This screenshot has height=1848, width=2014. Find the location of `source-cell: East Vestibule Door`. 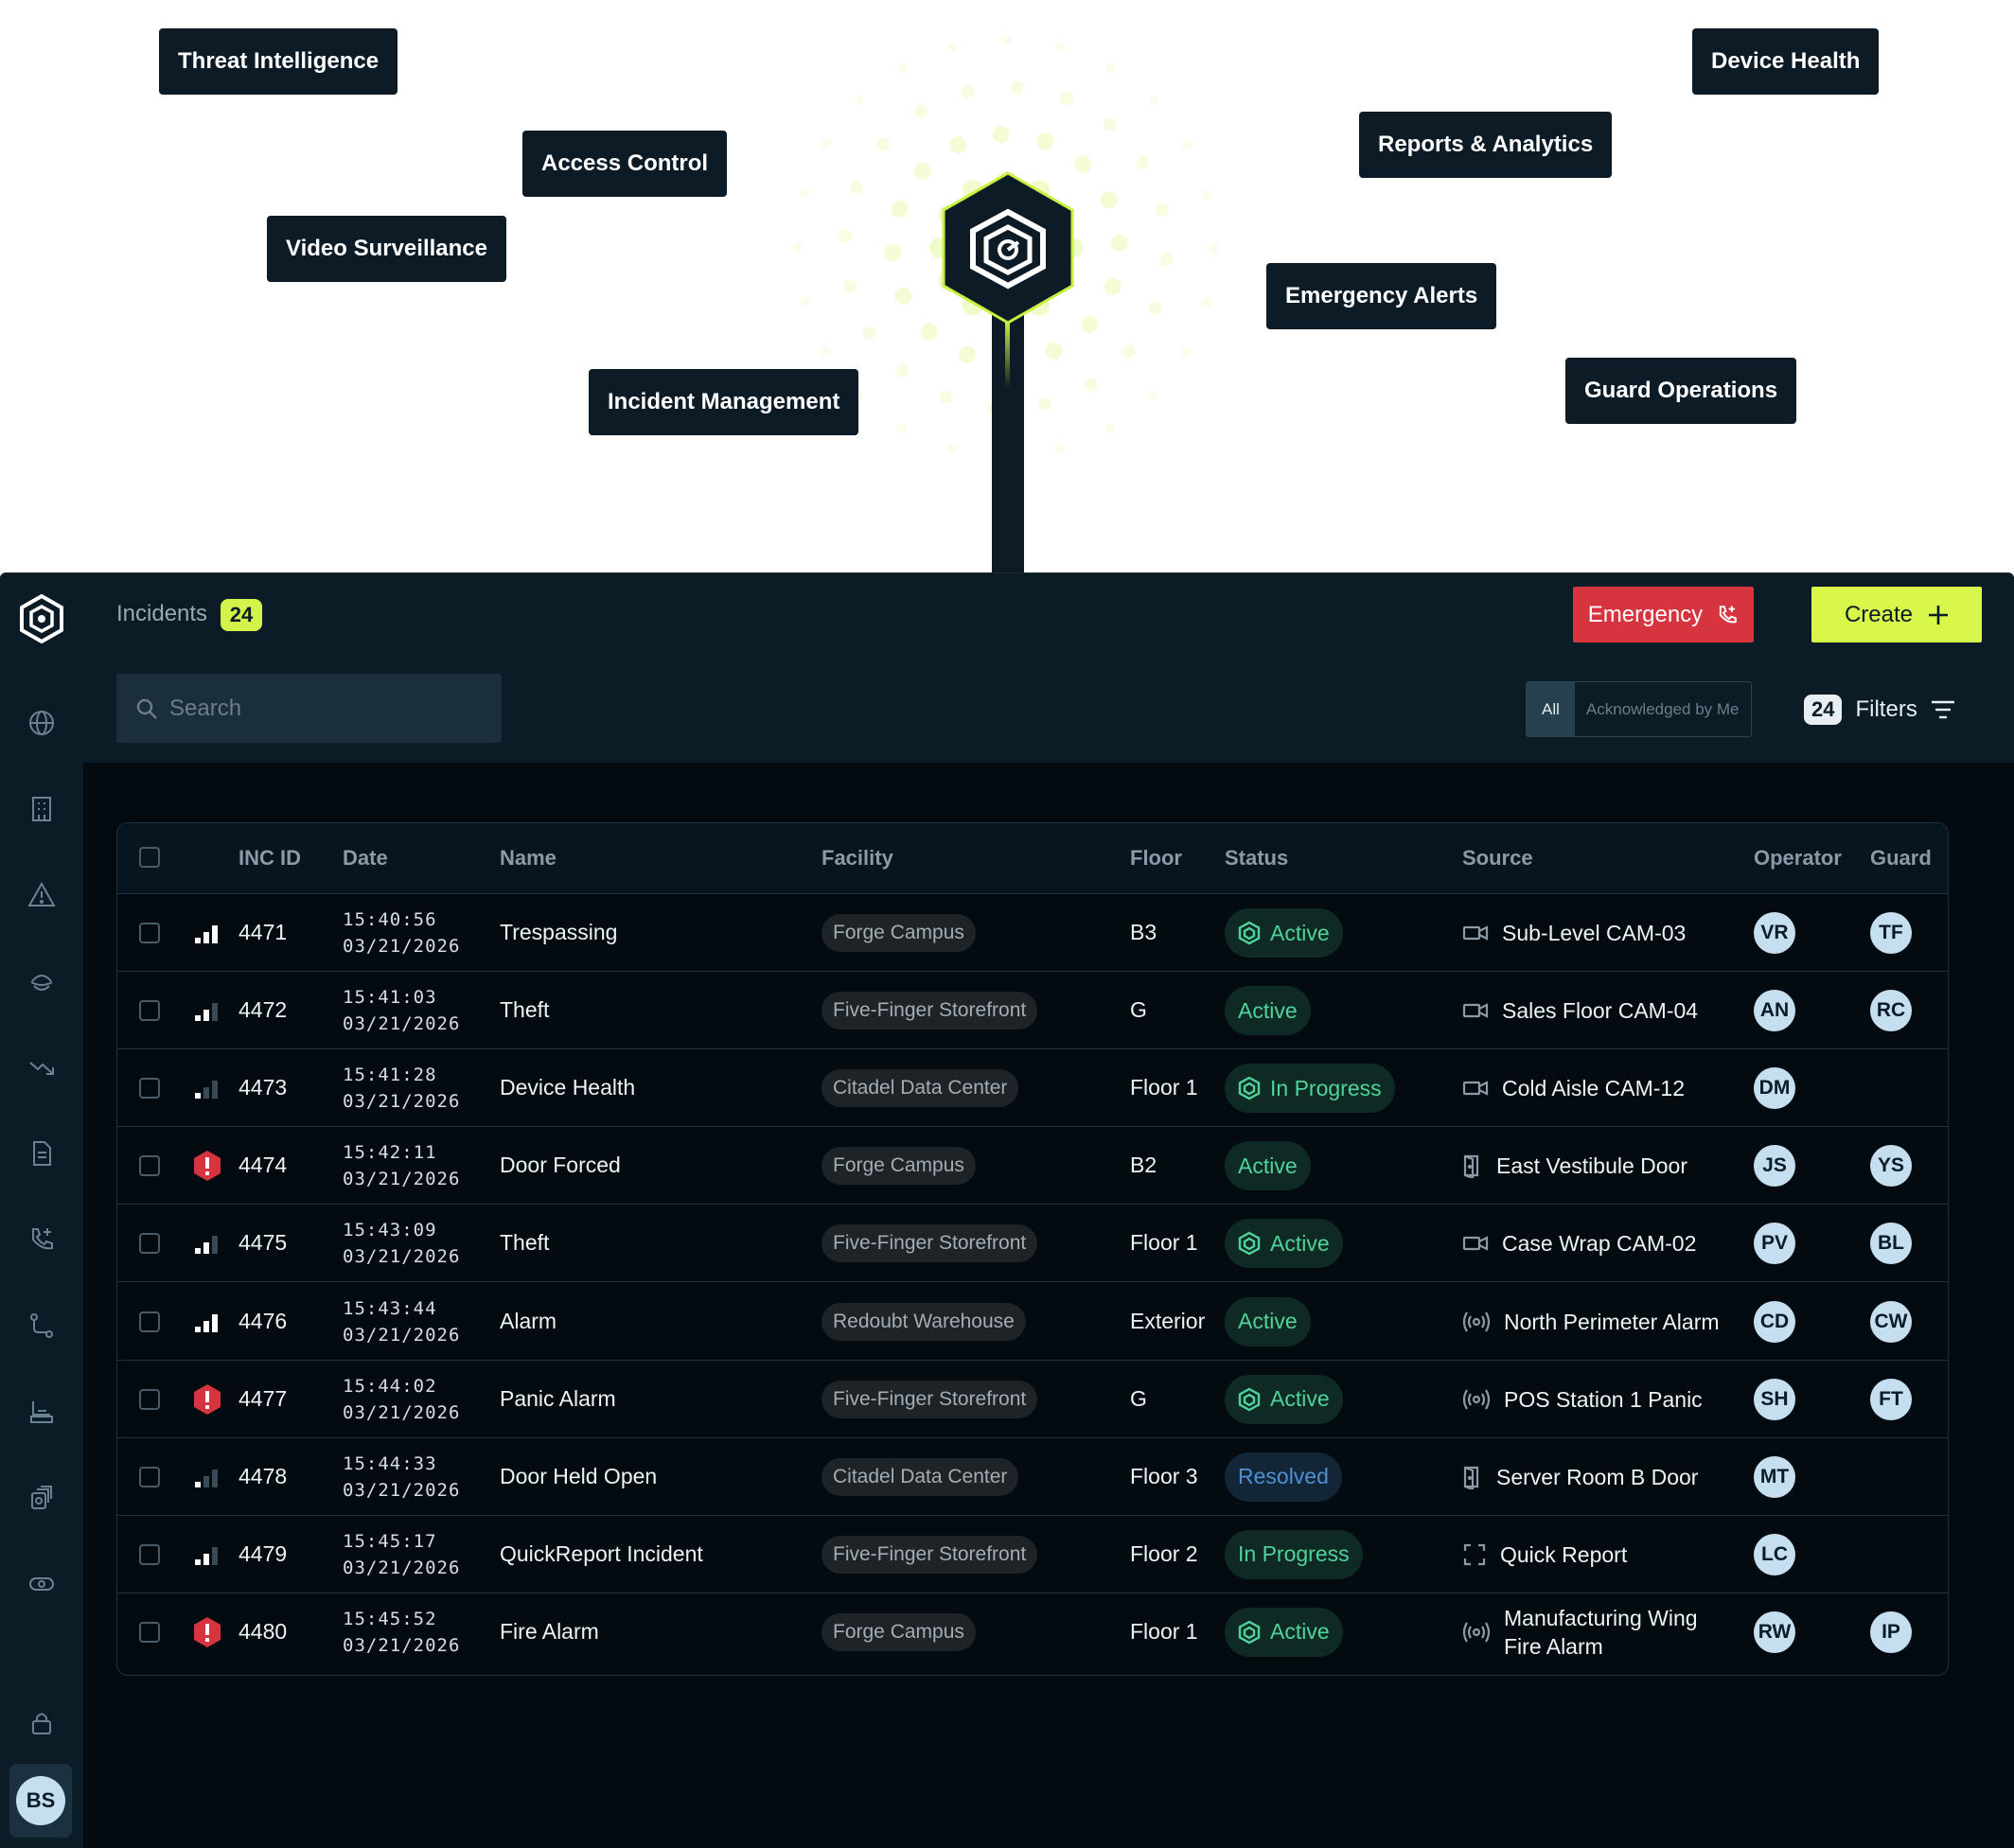

source-cell: East Vestibule Door is located at coordinates (1574, 1166).